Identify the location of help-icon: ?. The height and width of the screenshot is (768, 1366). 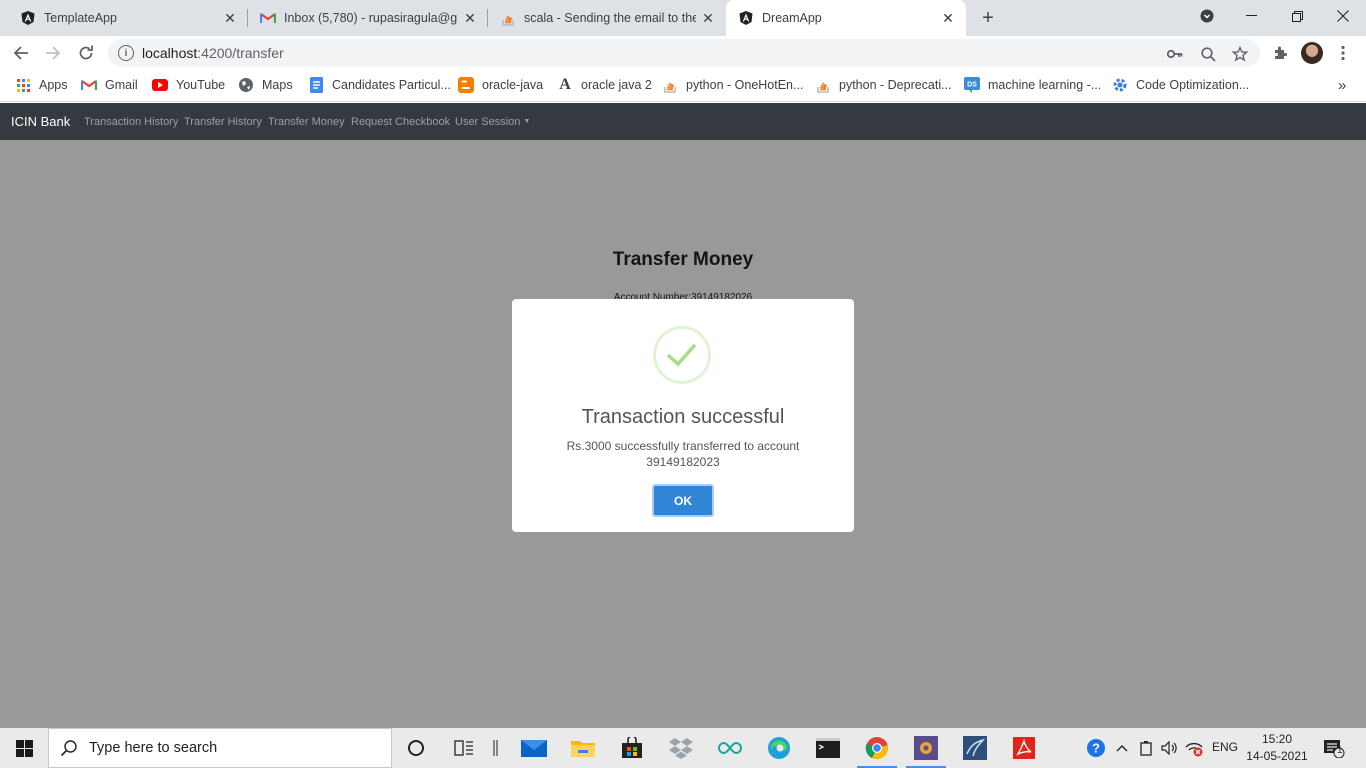
(1096, 748).